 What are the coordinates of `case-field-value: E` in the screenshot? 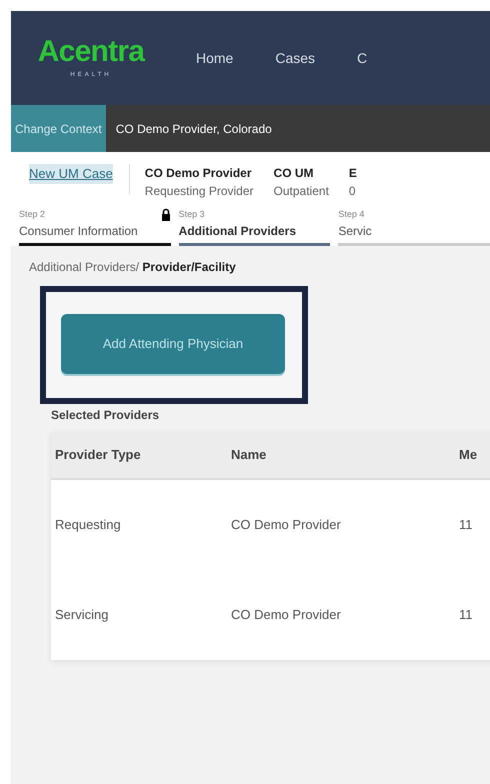 It's located at (352, 173).